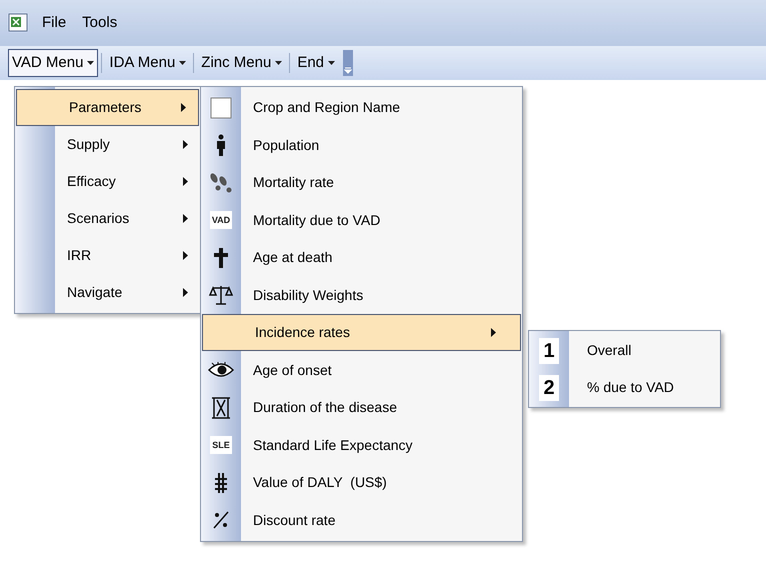  I want to click on menu-item: Disability Weights, so click(381, 295).